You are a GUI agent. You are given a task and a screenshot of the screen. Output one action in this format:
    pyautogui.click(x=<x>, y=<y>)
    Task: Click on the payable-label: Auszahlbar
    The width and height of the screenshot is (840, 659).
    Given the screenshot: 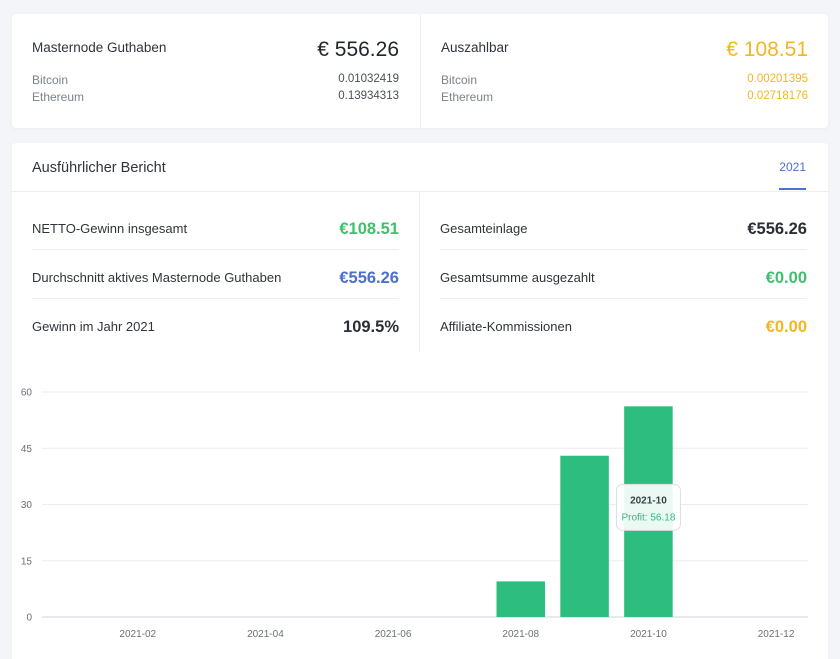 What is the action you would take?
    pyautogui.click(x=475, y=47)
    